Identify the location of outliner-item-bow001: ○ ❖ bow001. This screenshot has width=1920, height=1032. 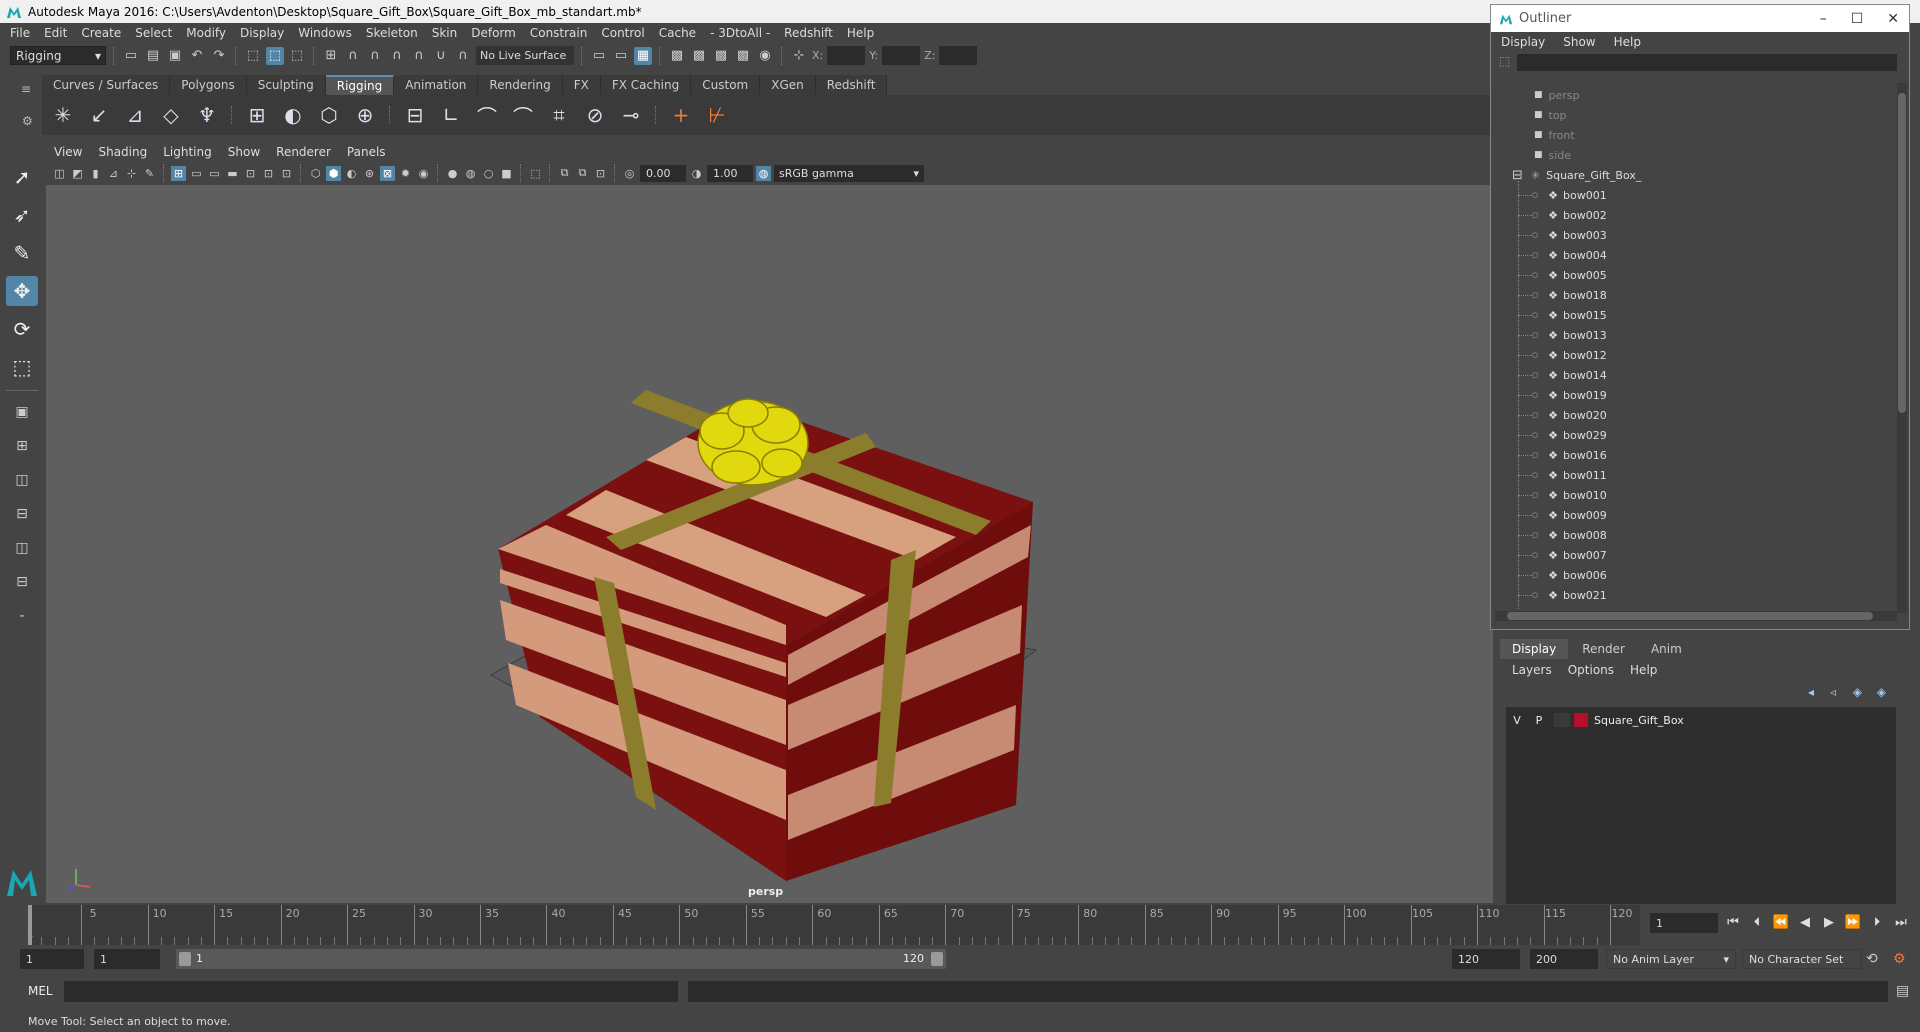
(1562, 195).